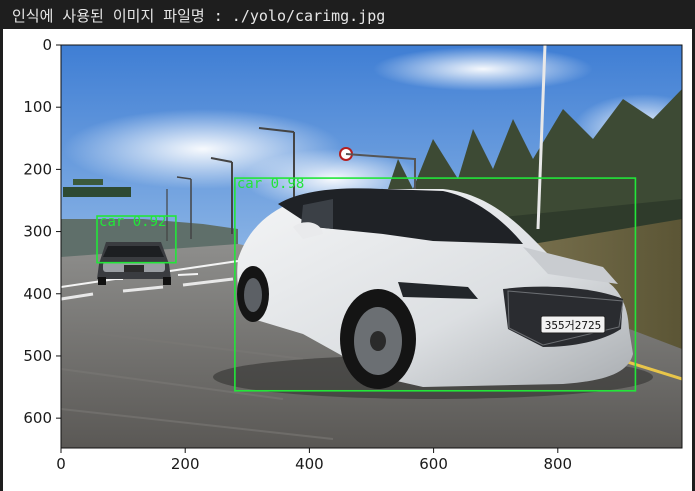  Describe the element at coordinates (309, 464) in the screenshot. I see `x-tick-label: 400` at that location.